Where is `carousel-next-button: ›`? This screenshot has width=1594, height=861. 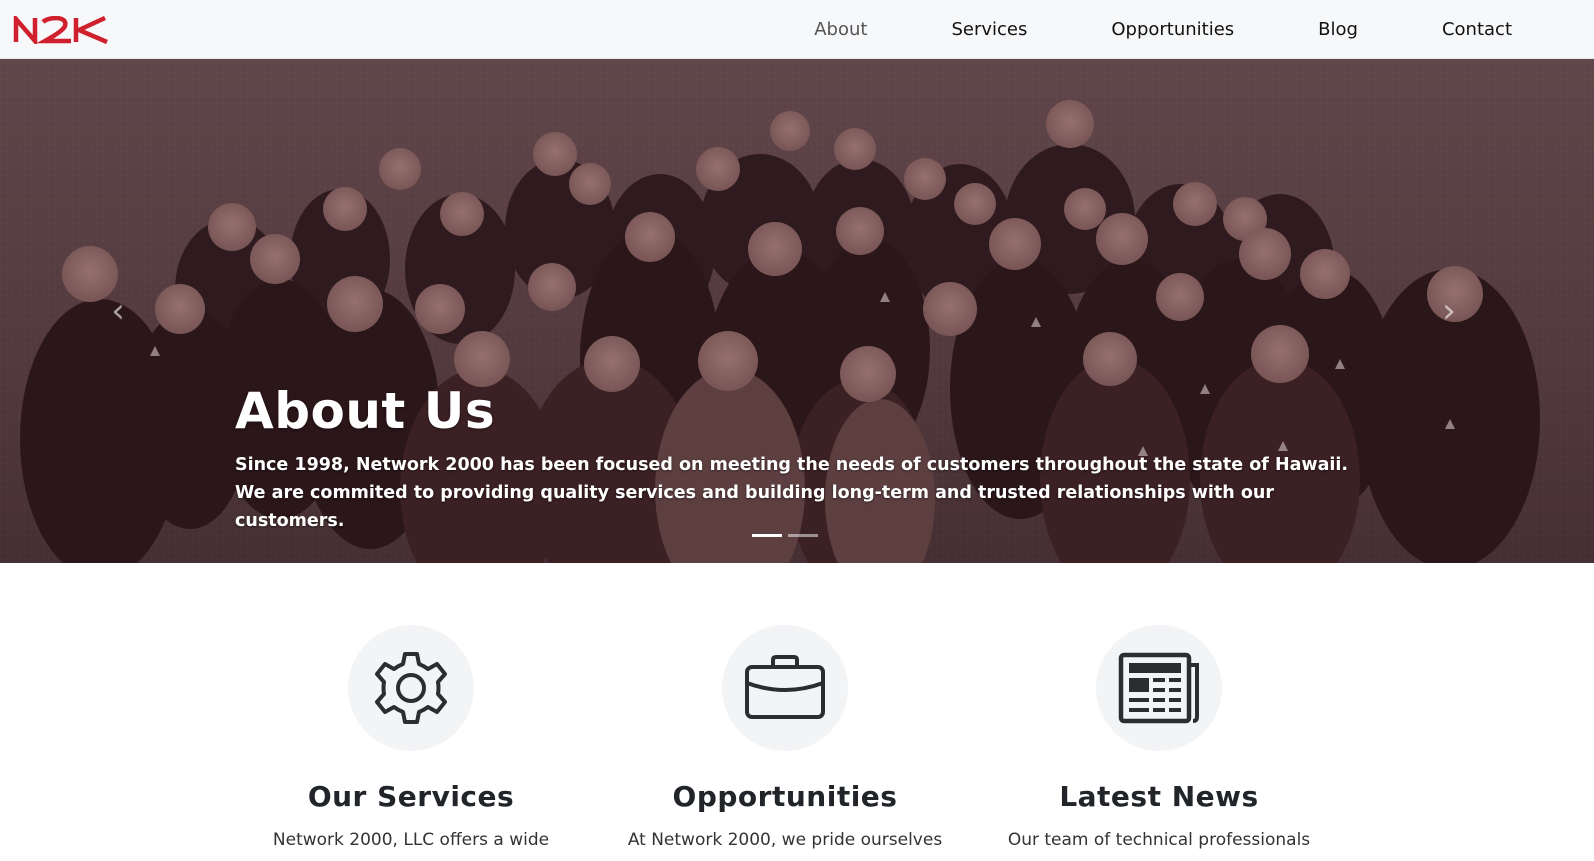
carousel-next-button: › is located at coordinates (1449, 311).